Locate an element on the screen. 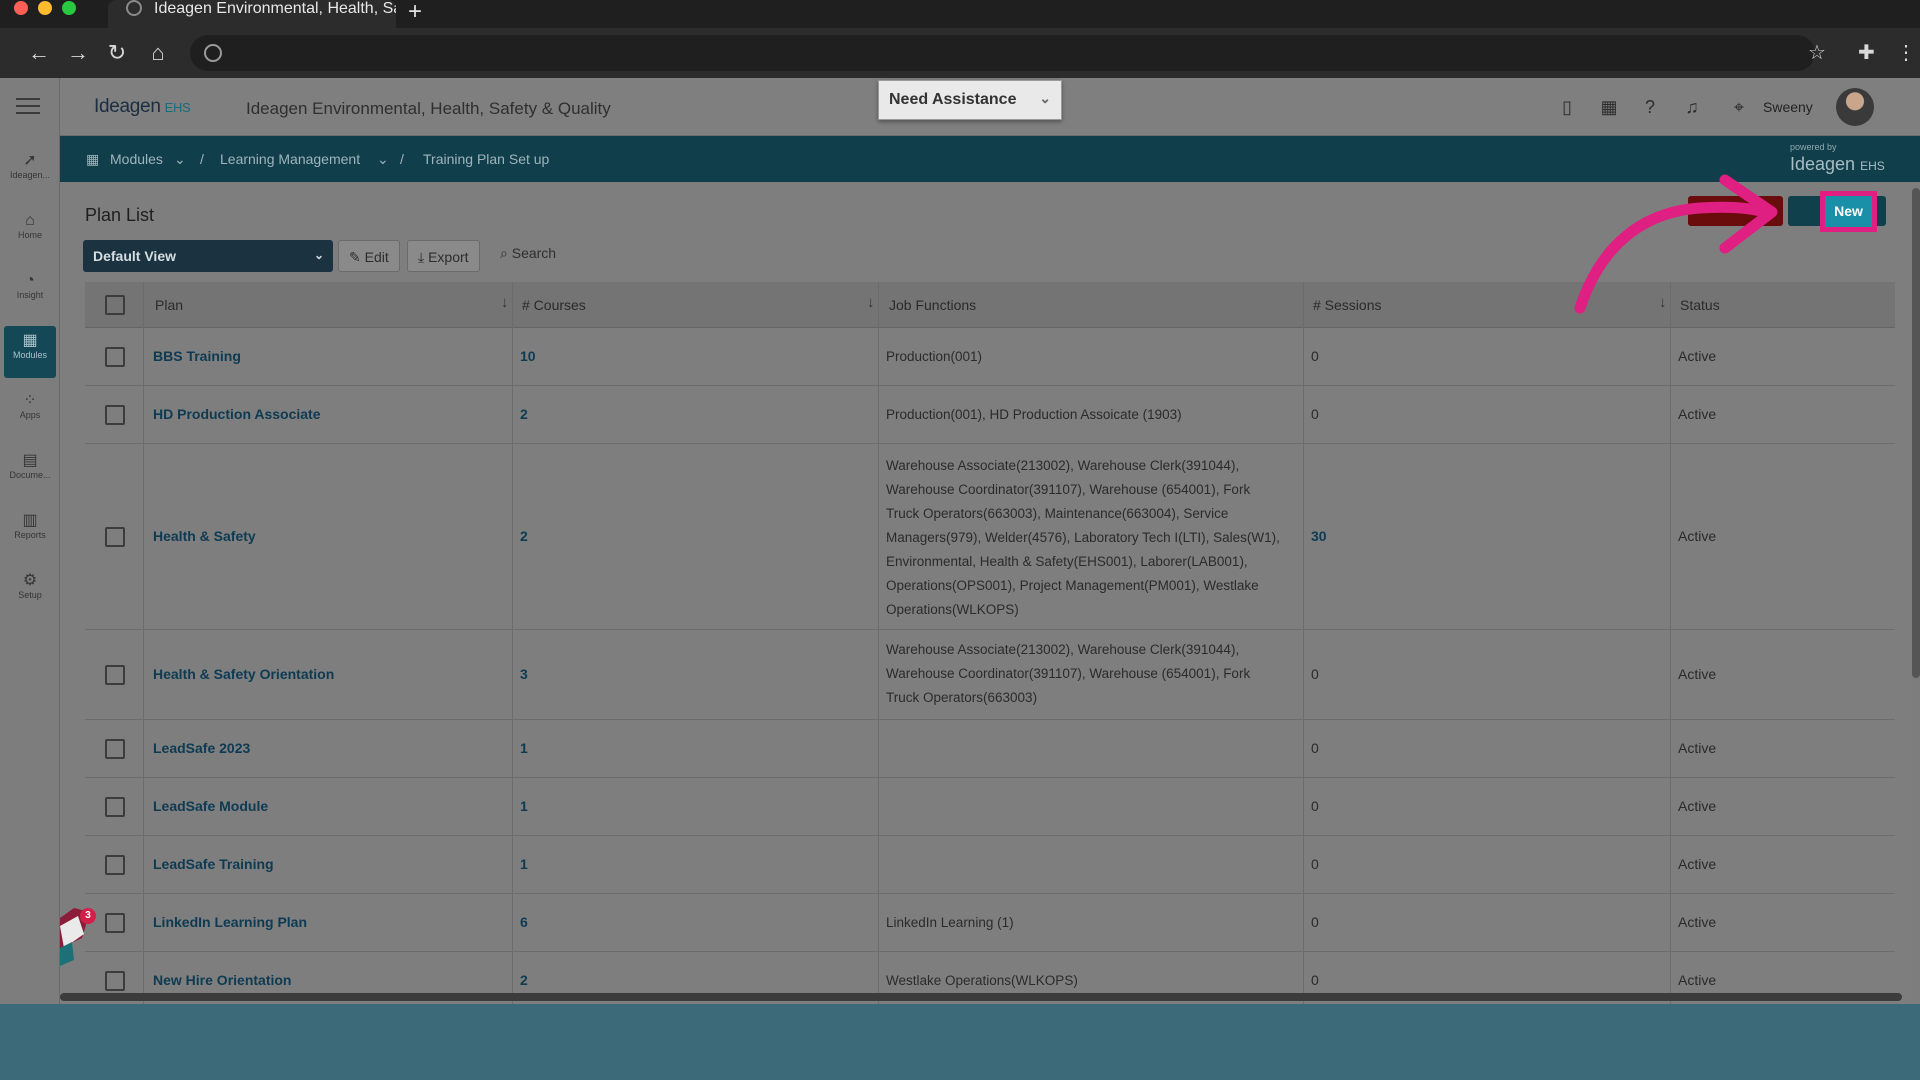  delete-button is located at coordinates (1735, 211).